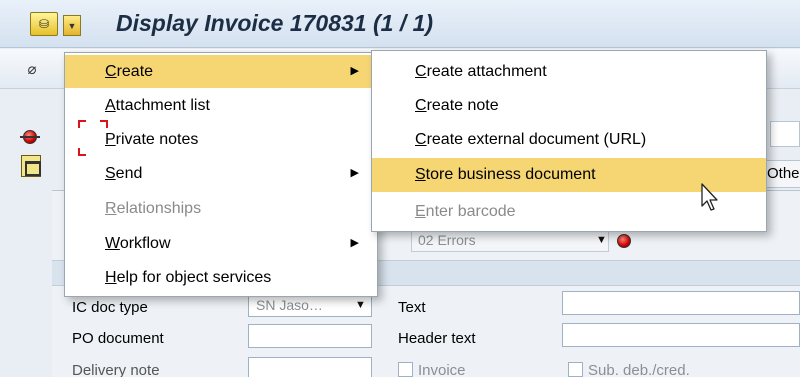  What do you see at coordinates (569, 105) in the screenshot?
I see `menu-item-create-note: Create note` at bounding box center [569, 105].